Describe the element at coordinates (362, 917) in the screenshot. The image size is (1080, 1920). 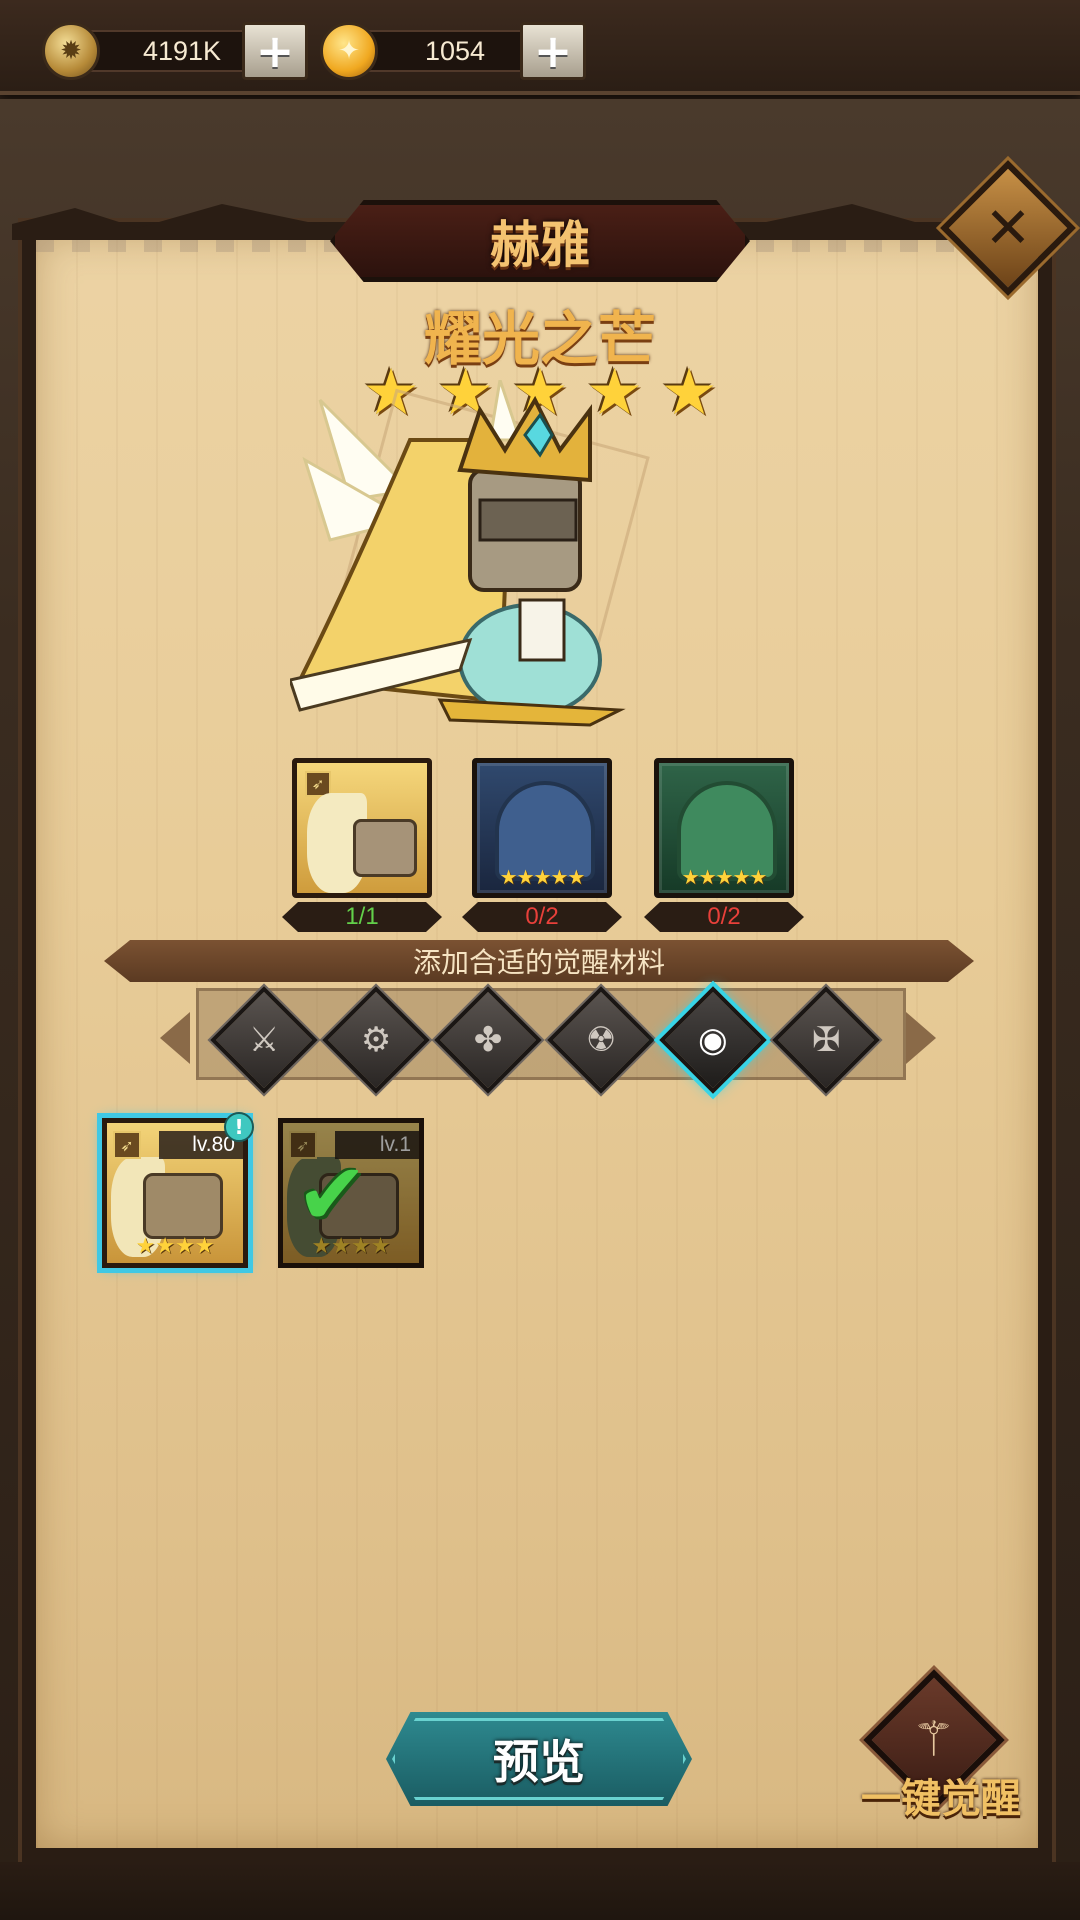
I see `material-count: 1/1` at that location.